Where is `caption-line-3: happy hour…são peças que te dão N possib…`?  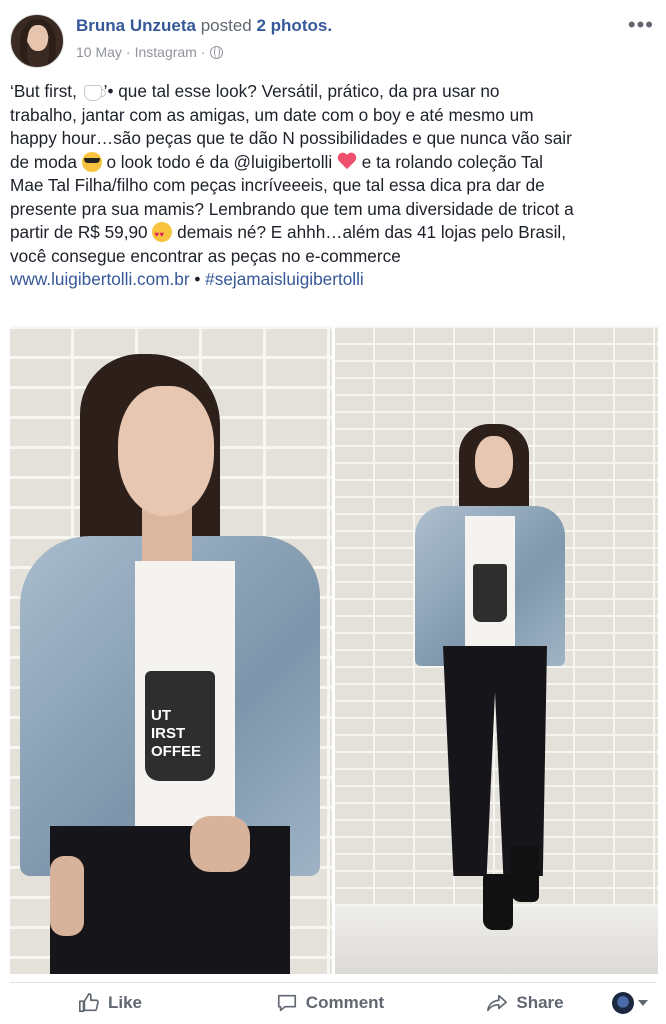
caption-line-3: happy hour…são peças que te dão N possib… is located at coordinates (291, 138).